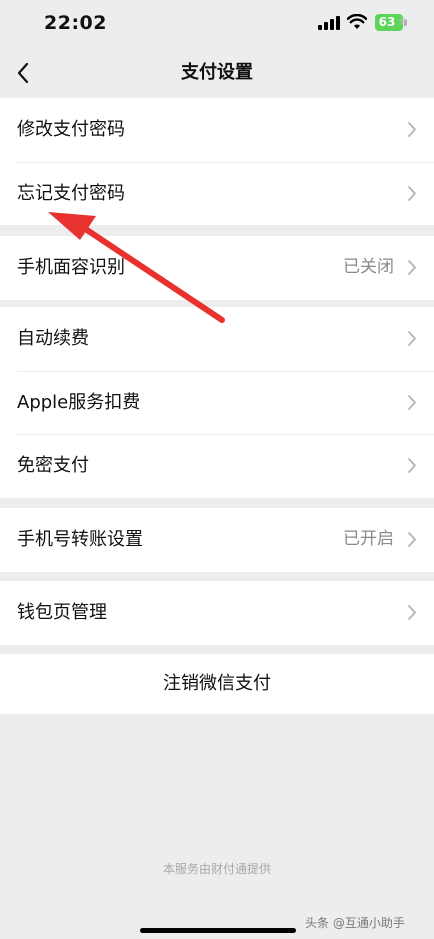 This screenshot has width=434, height=939. Describe the element at coordinates (217, 130) in the screenshot. I see `change-password-row: 修改支付密码` at that location.